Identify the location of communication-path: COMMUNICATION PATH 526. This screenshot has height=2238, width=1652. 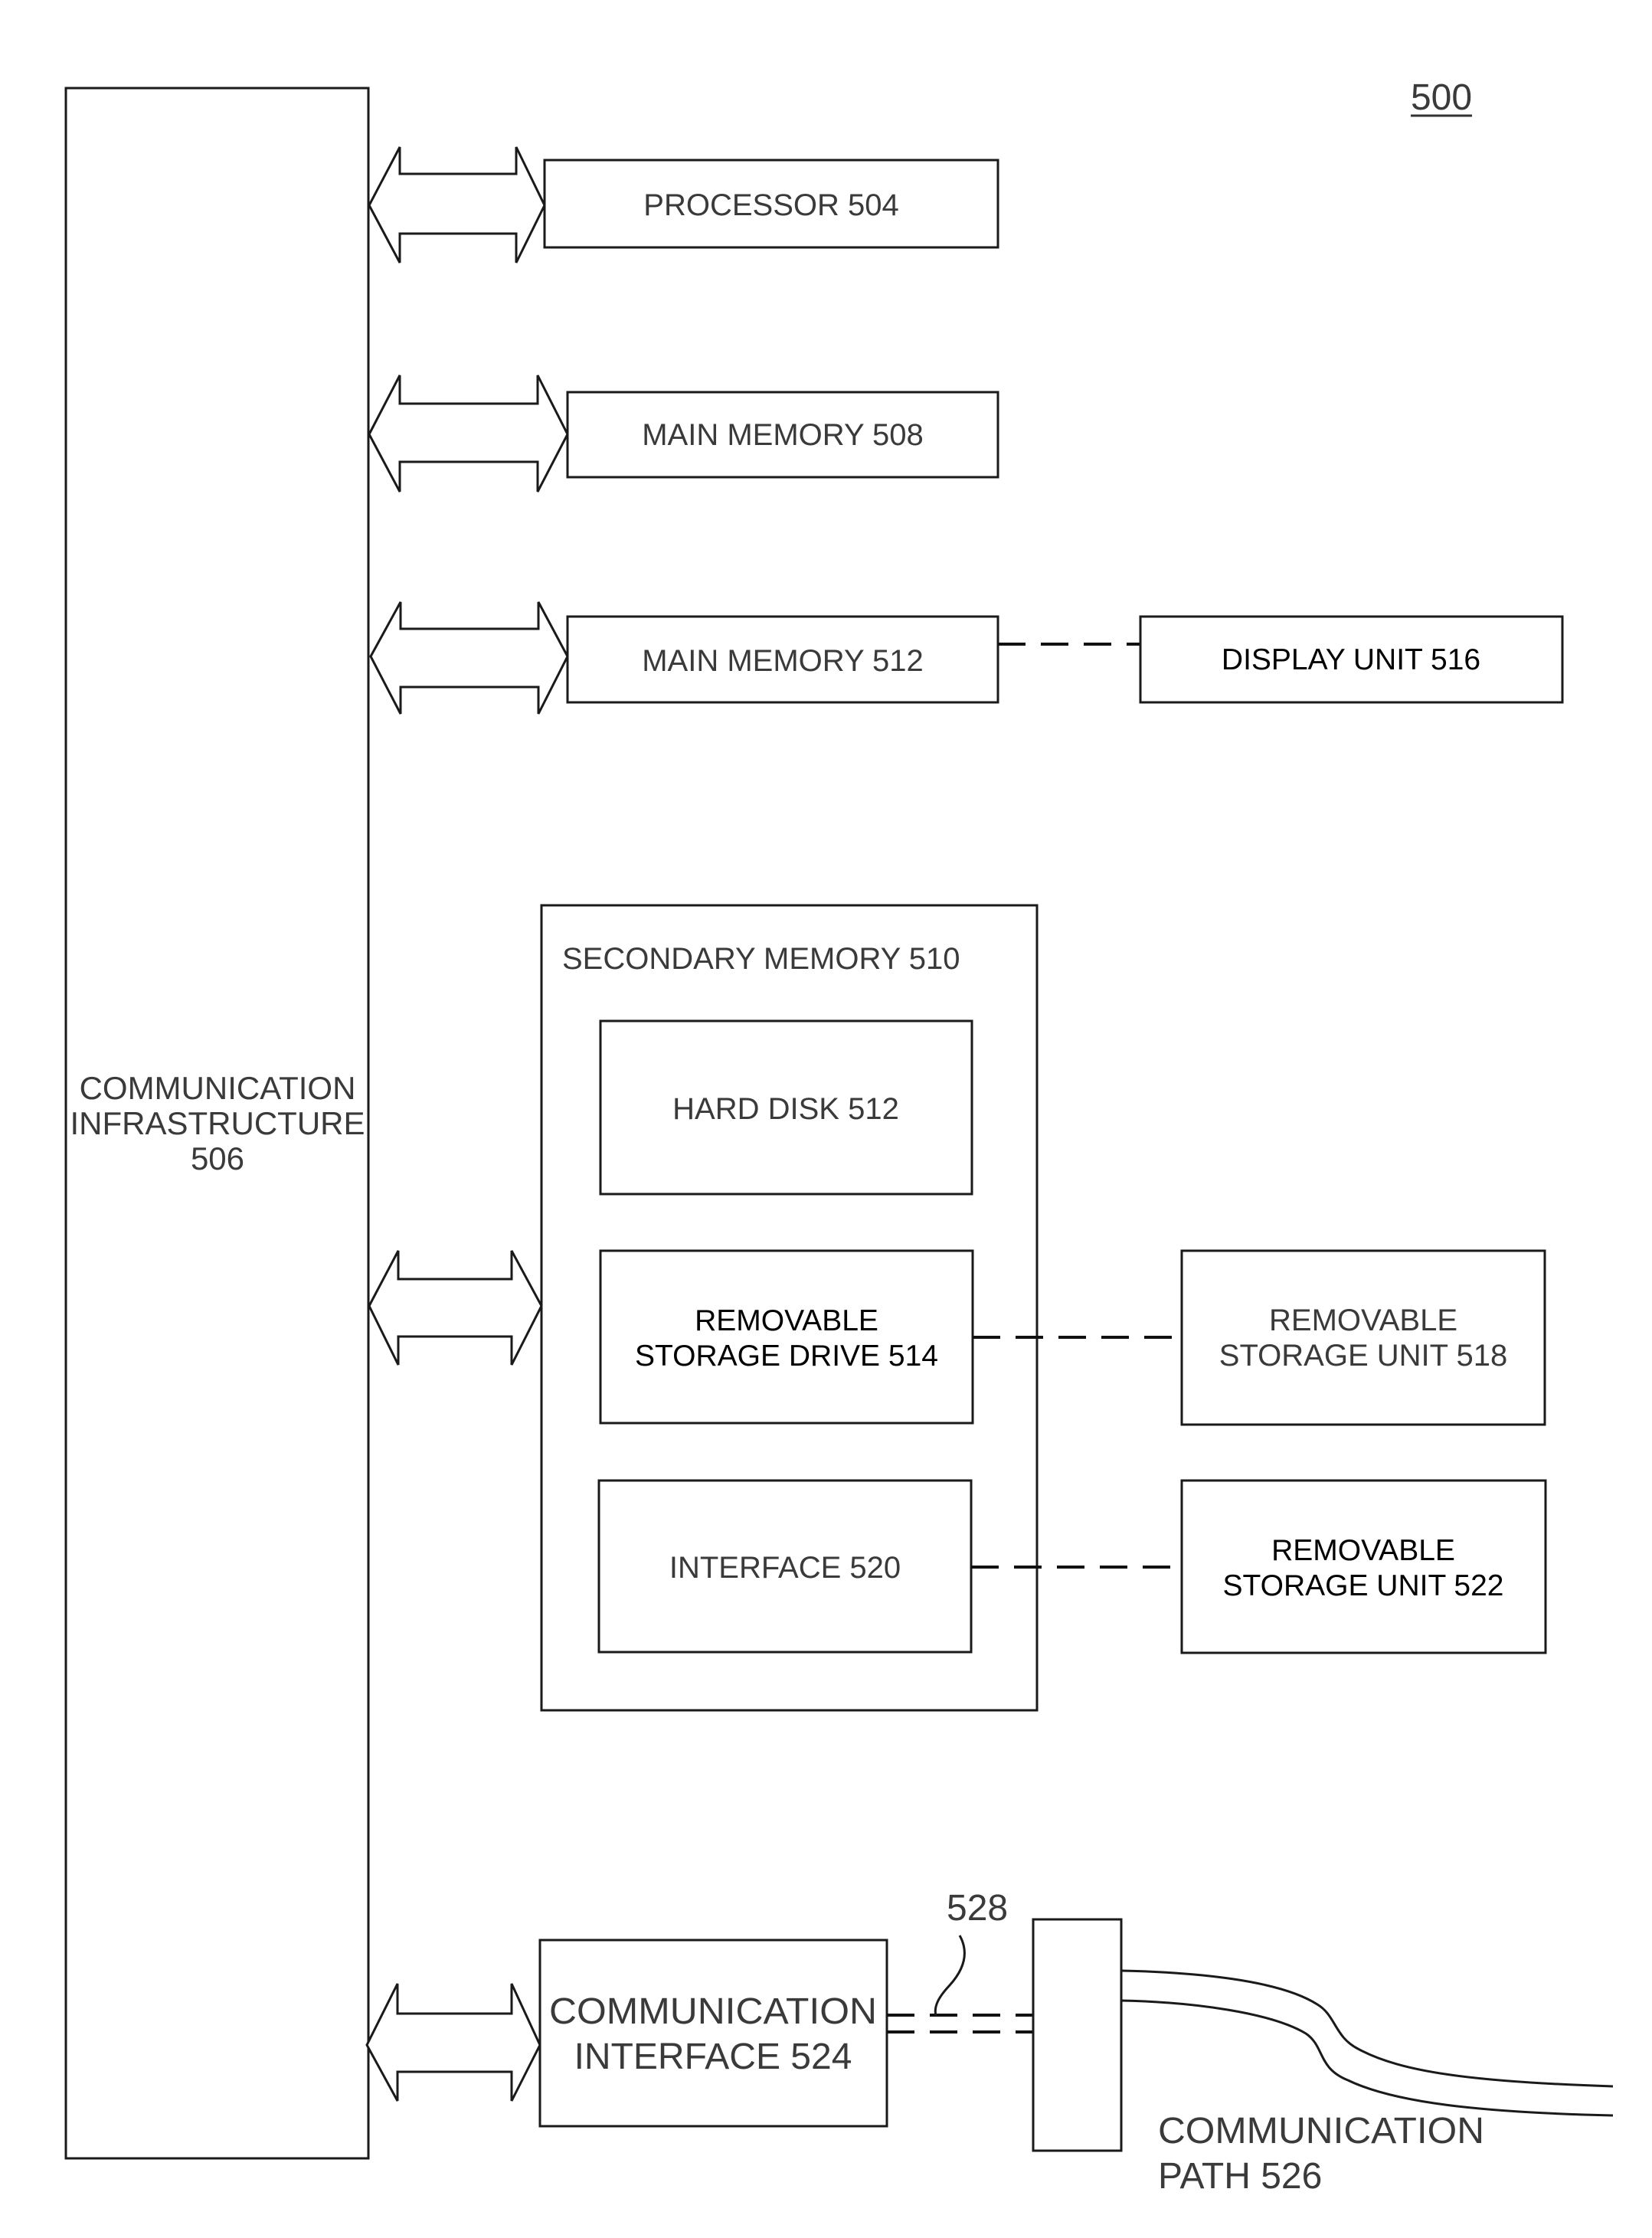
(1367, 2083).